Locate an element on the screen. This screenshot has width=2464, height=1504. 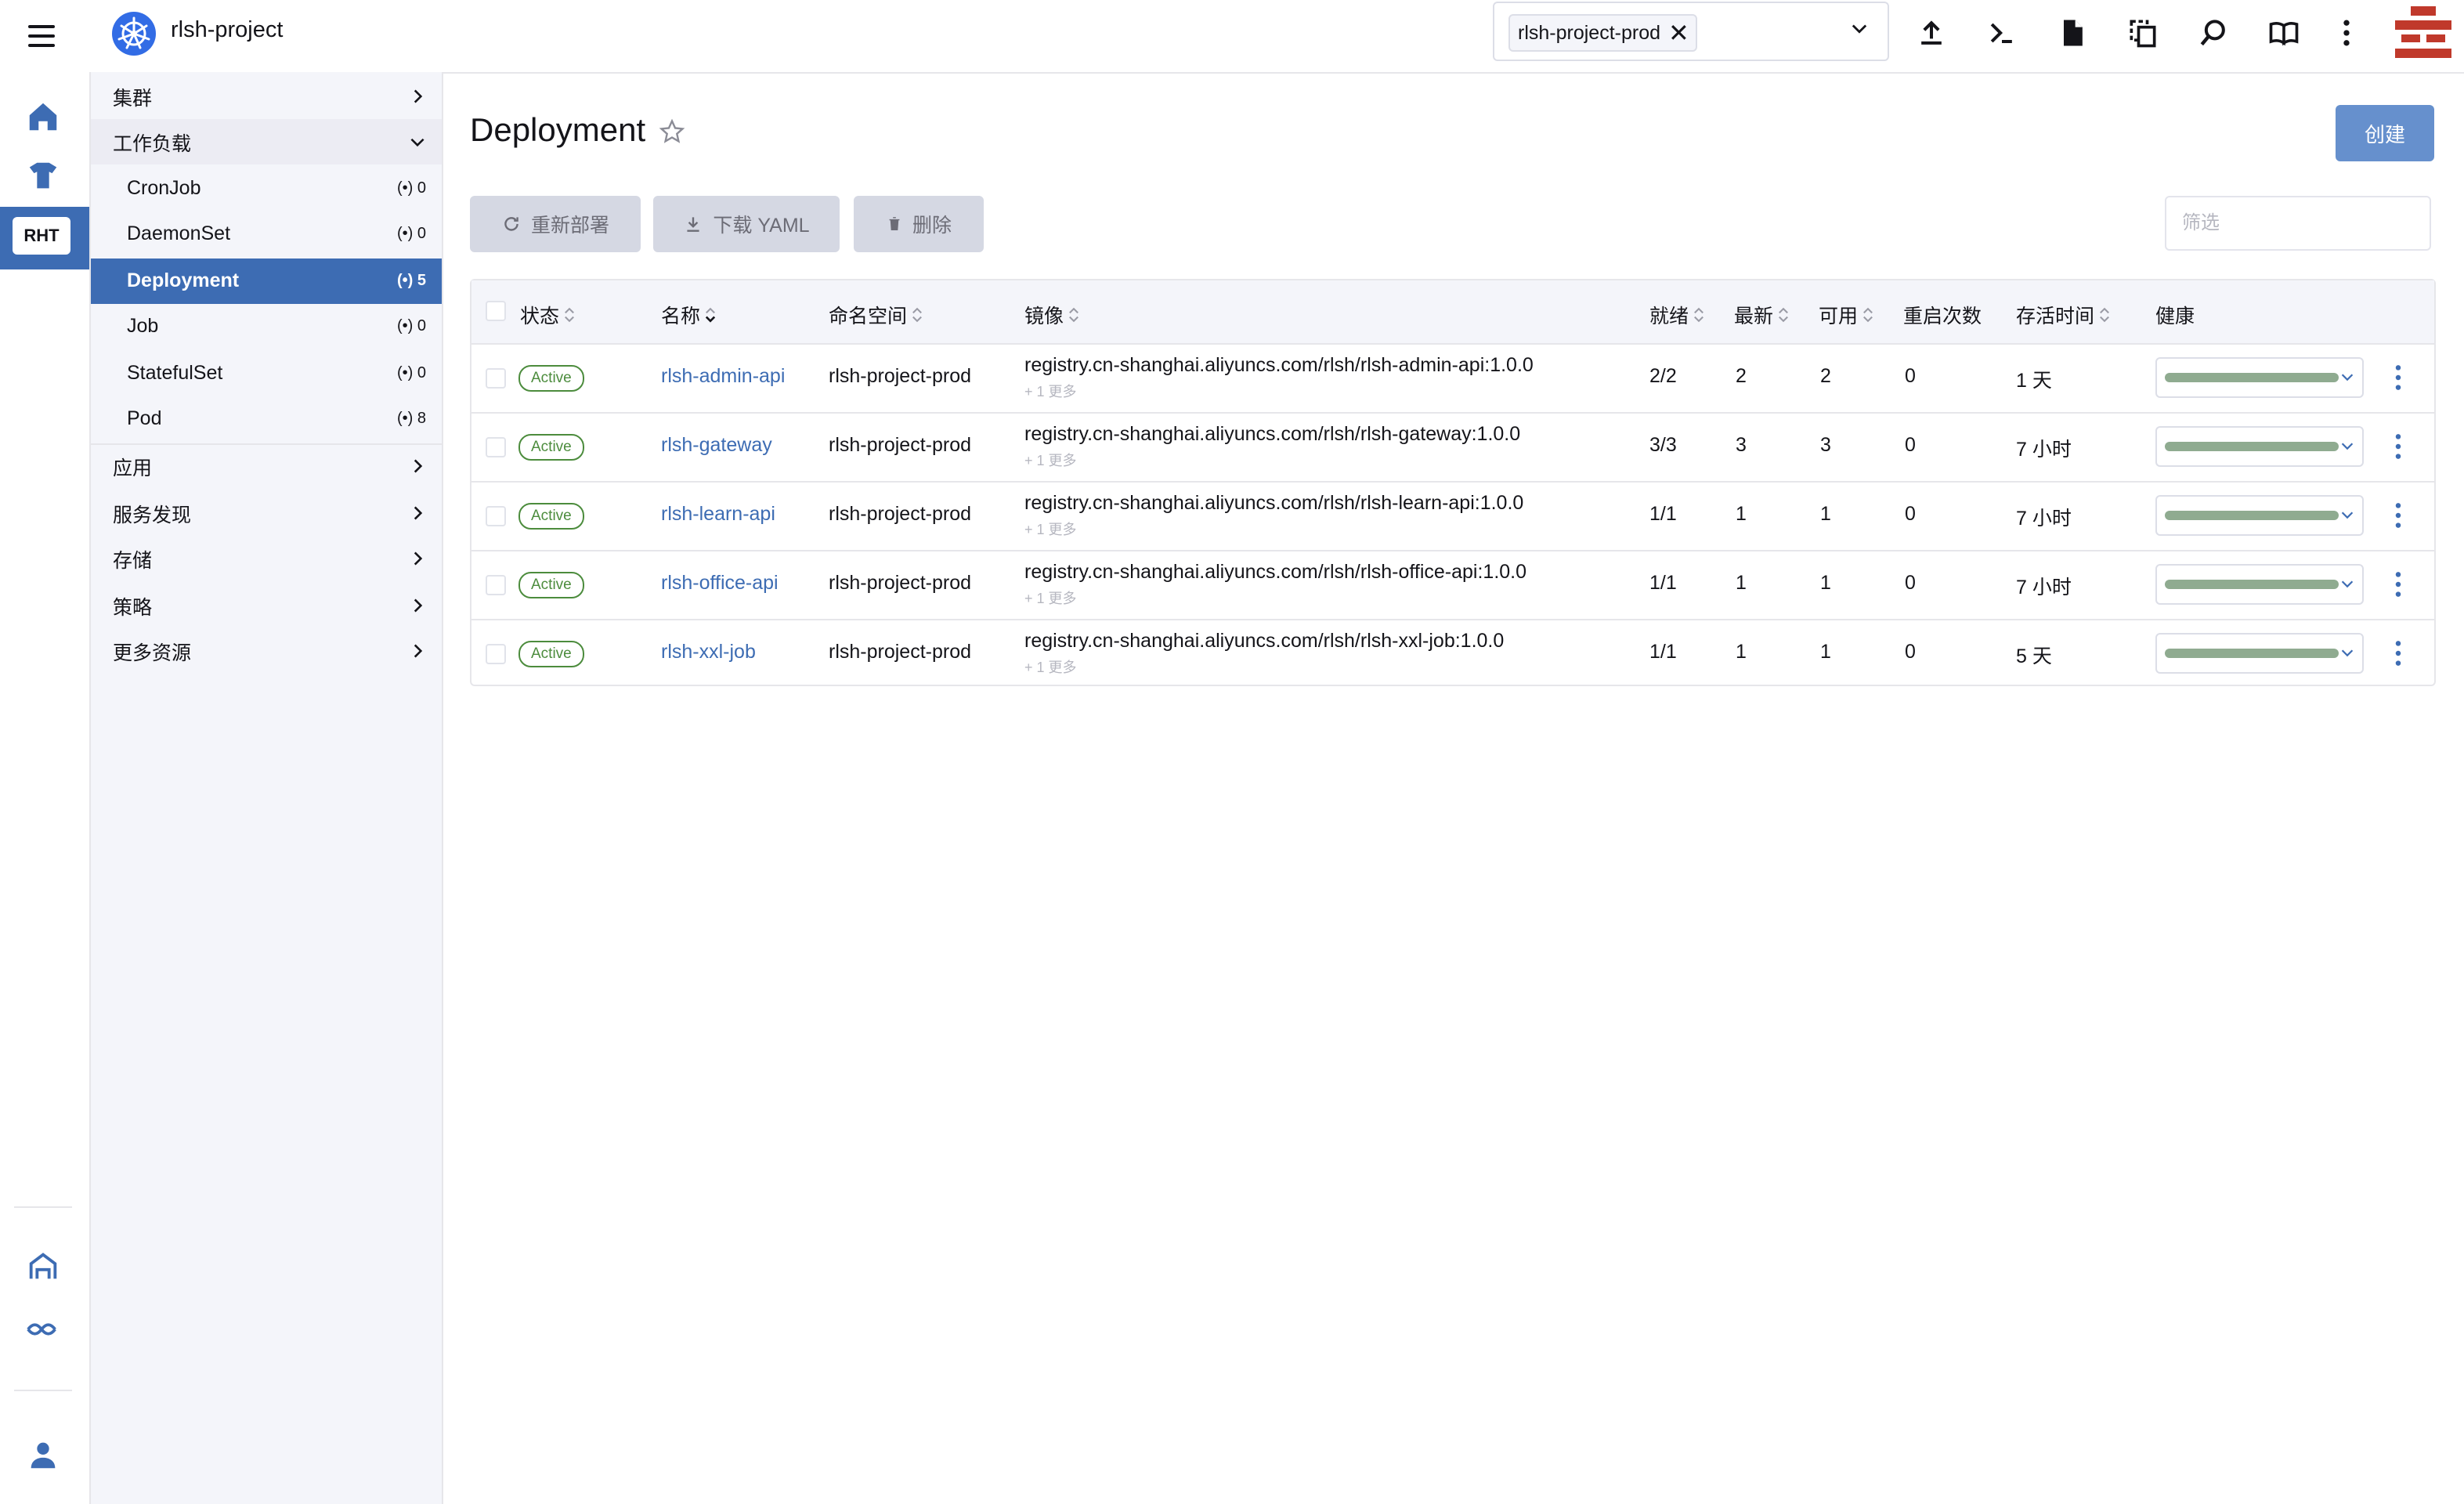
copy-icon is located at coordinates (2143, 33).